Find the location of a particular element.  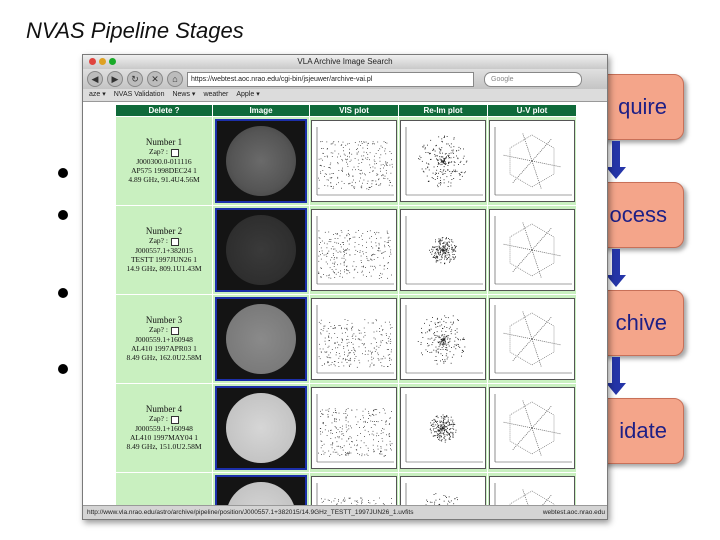

bookmark-item: Apple ▾ is located at coordinates (247, 95).